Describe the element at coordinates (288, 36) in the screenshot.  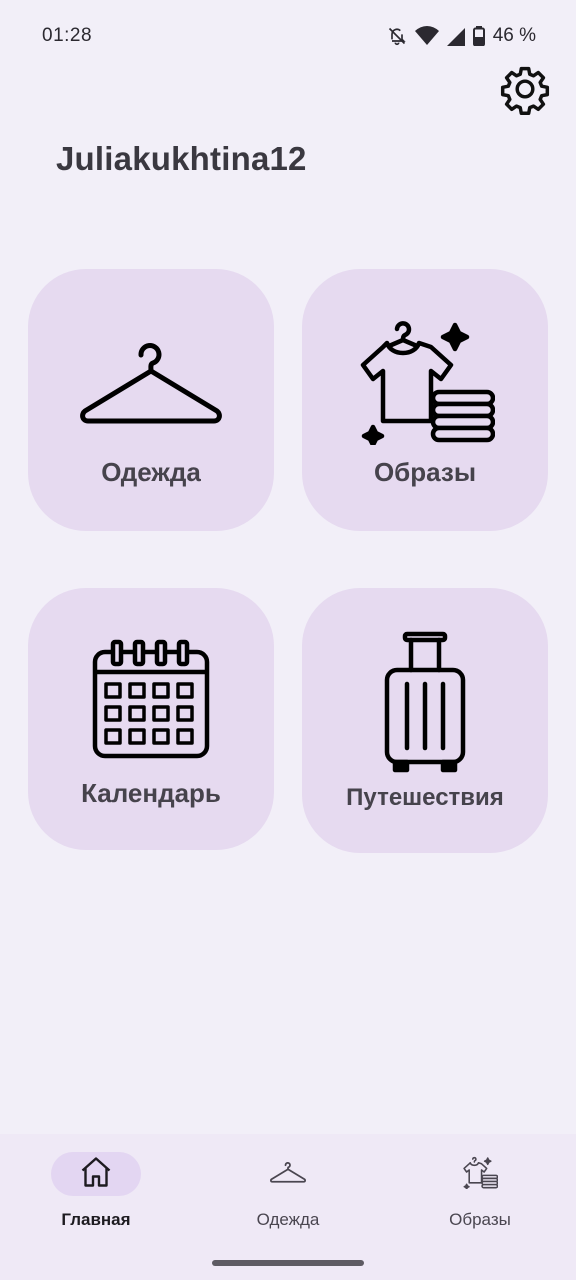
I see `status-bar: 01:28 46 %` at that location.